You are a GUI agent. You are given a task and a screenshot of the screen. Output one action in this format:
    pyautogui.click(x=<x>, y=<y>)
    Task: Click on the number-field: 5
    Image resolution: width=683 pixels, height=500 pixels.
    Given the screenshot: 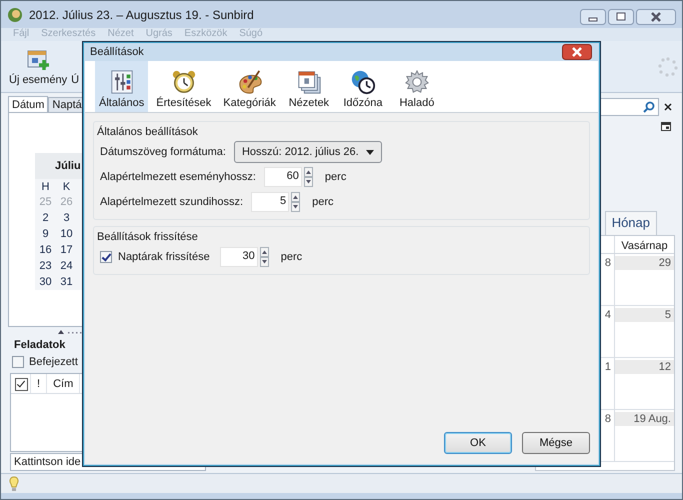 What is the action you would take?
    pyautogui.click(x=270, y=202)
    